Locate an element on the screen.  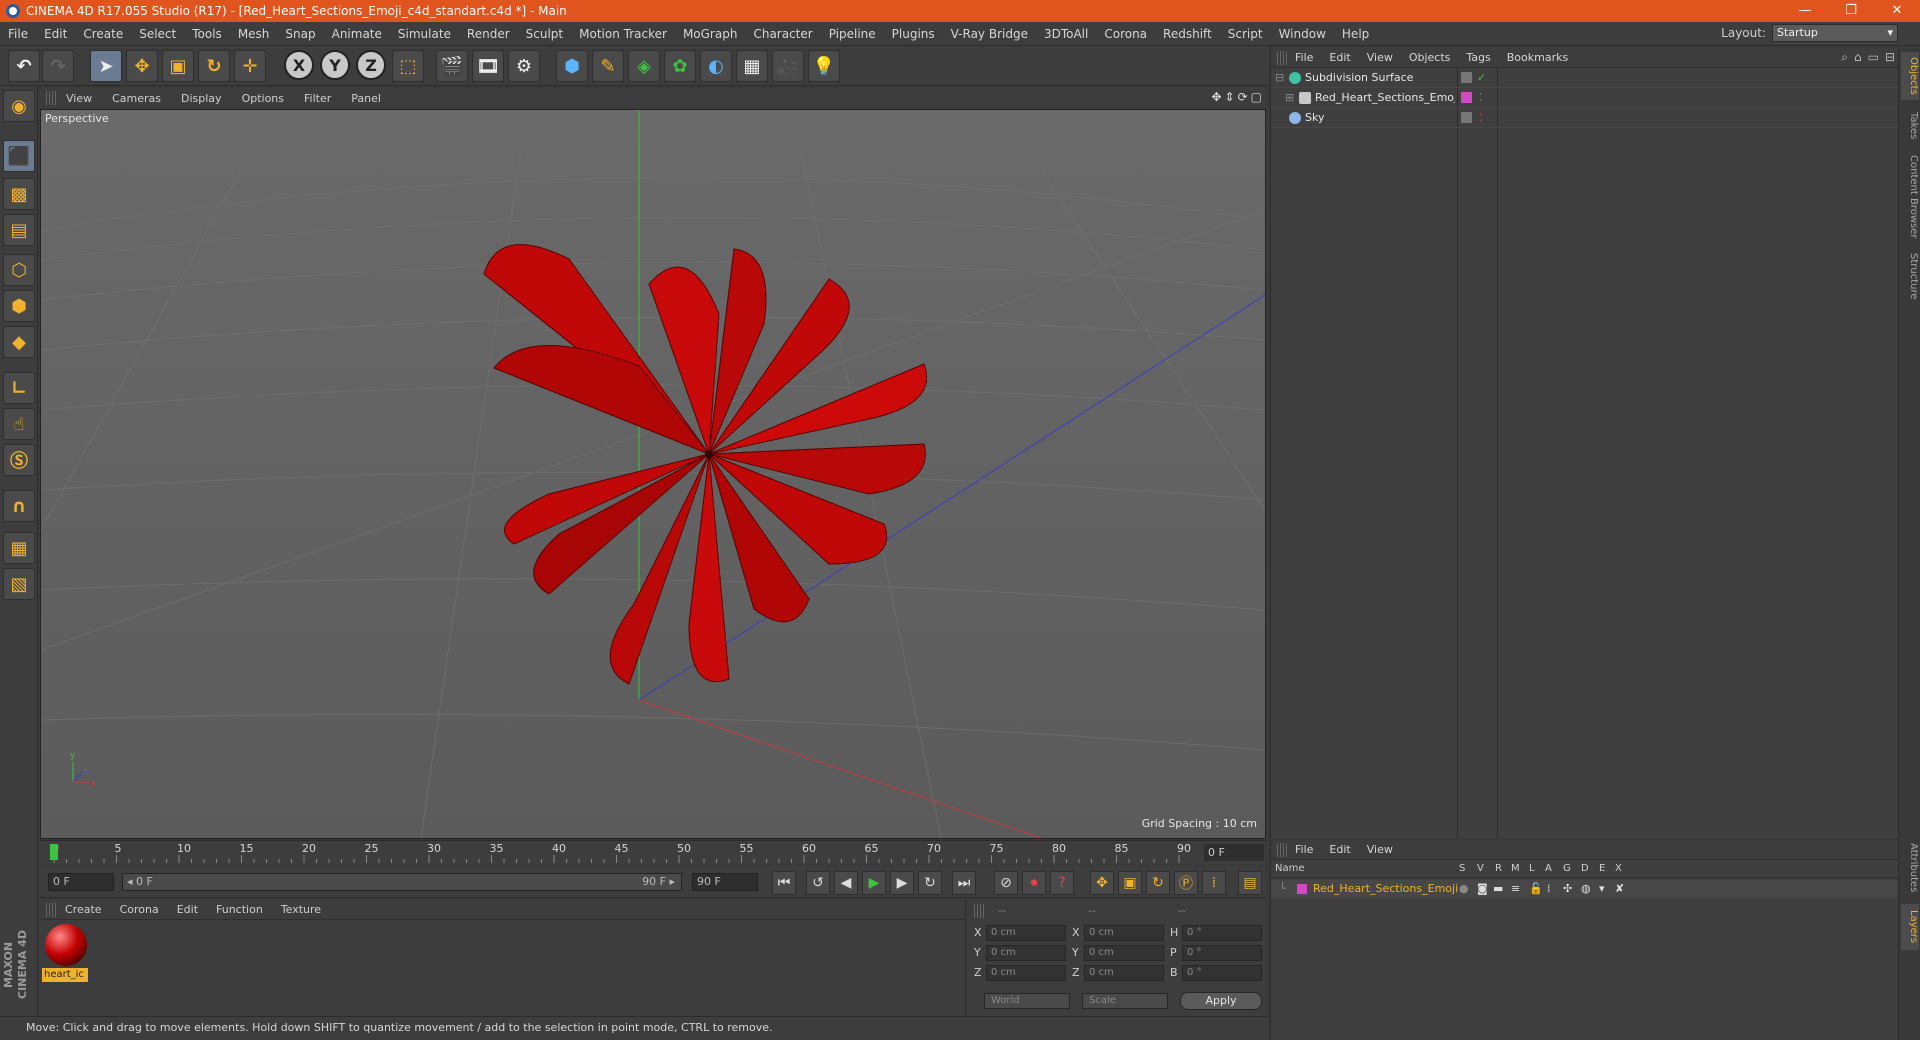
material-menu-create: Create is located at coordinates (83, 909).